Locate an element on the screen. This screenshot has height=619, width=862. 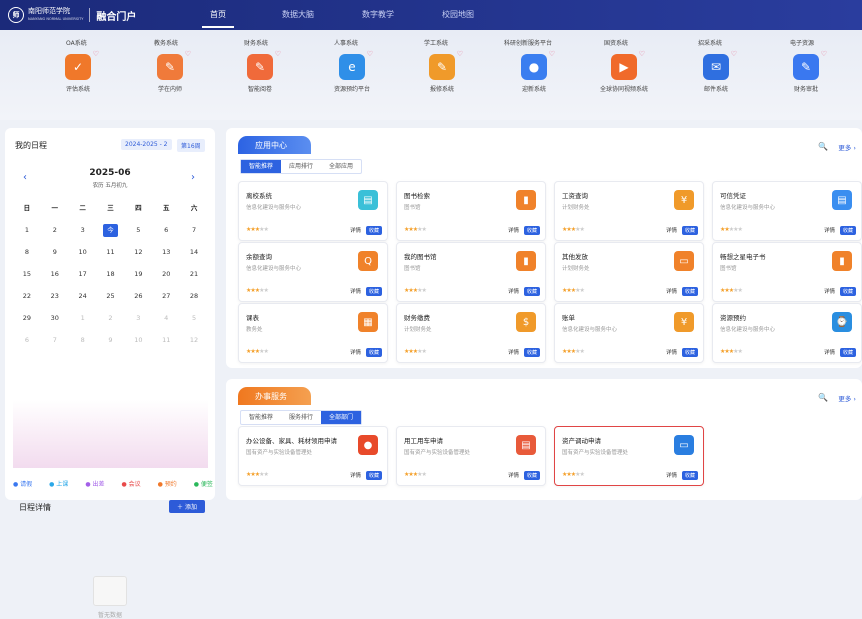
calendar-day: 26 is located at coordinates (138, 296).